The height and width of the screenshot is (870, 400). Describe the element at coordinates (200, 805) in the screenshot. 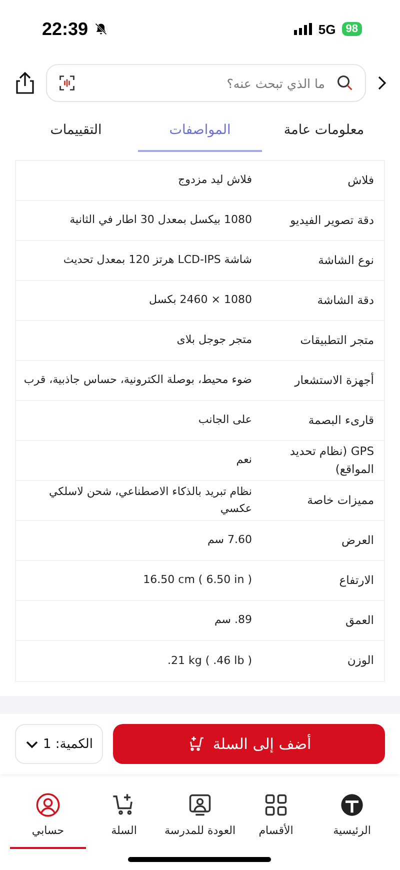

I see `person-board-icon` at that location.